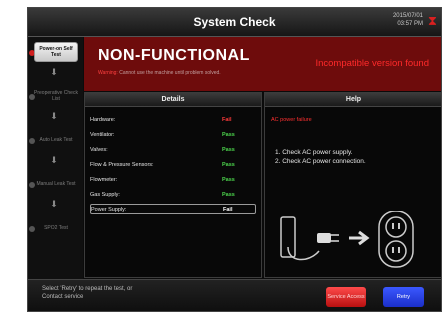 Image resolution: width=446 pixels, height=315 pixels. I want to click on service-access-button: Service Access, so click(346, 297).